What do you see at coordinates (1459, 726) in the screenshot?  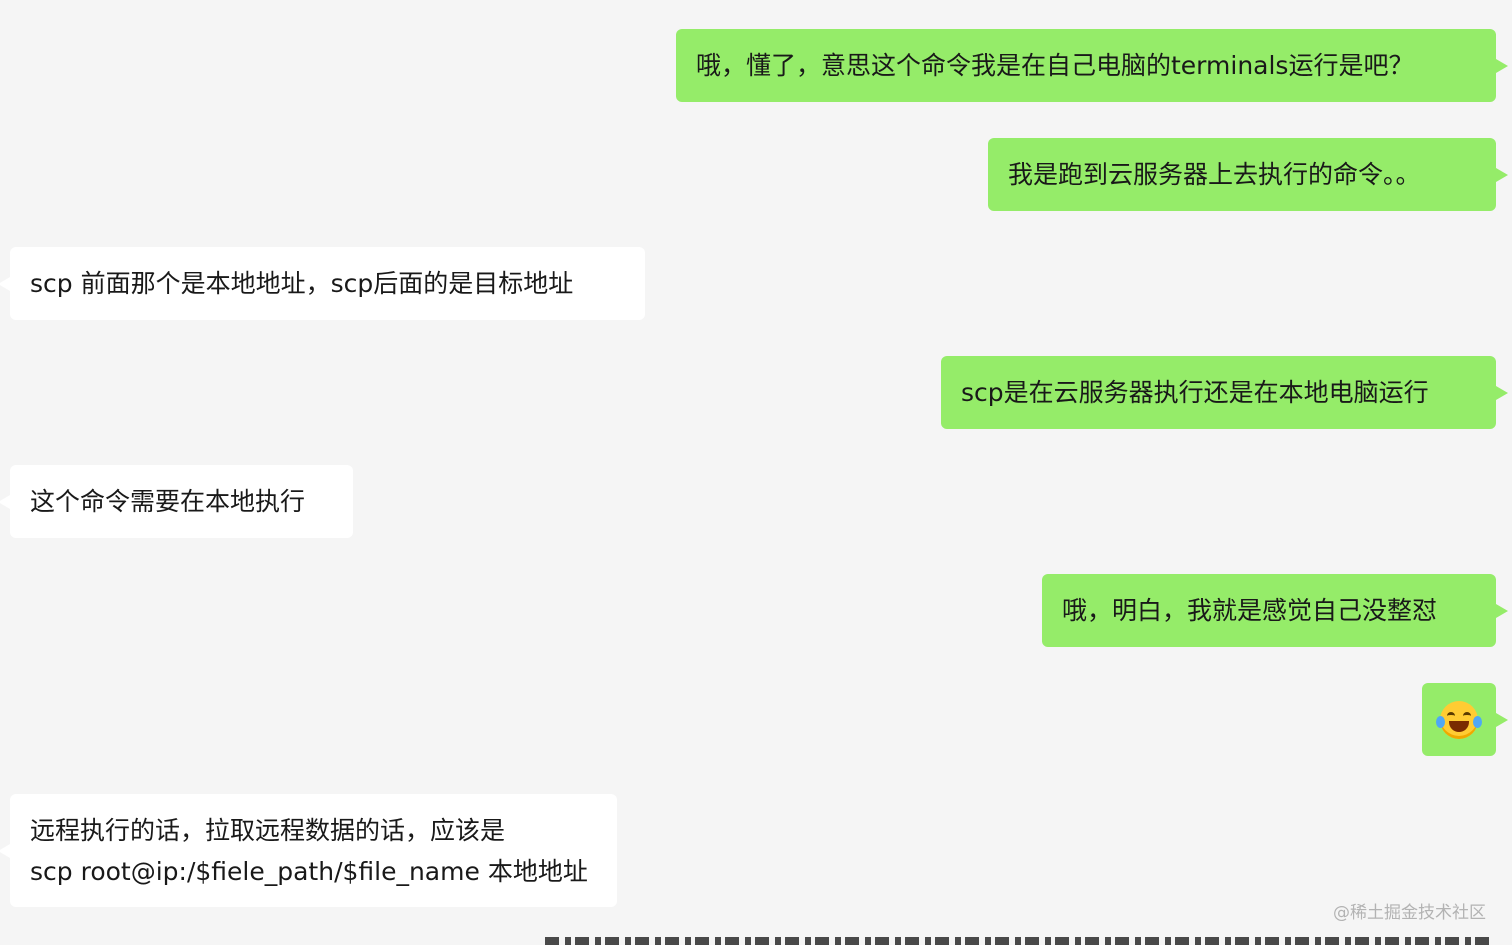 I see `mouth` at bounding box center [1459, 726].